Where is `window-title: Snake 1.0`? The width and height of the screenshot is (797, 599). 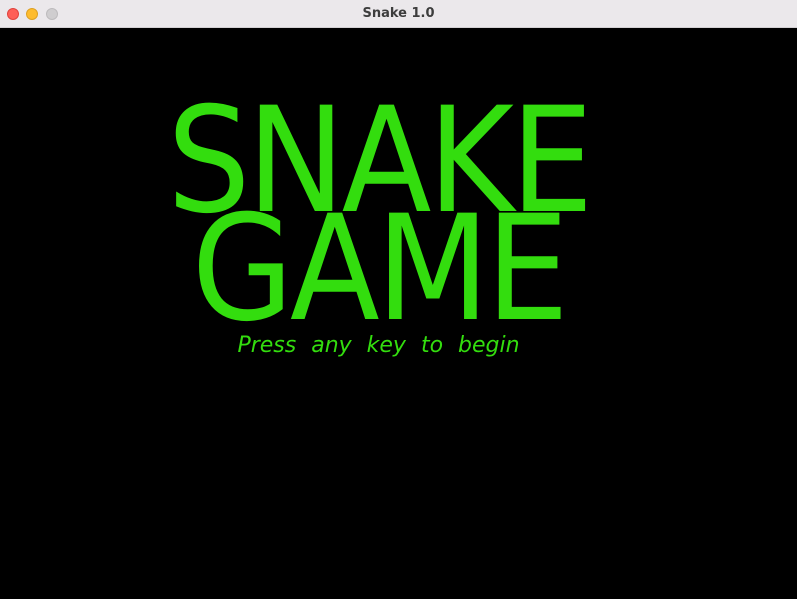
window-title: Snake 1.0 is located at coordinates (398, 13).